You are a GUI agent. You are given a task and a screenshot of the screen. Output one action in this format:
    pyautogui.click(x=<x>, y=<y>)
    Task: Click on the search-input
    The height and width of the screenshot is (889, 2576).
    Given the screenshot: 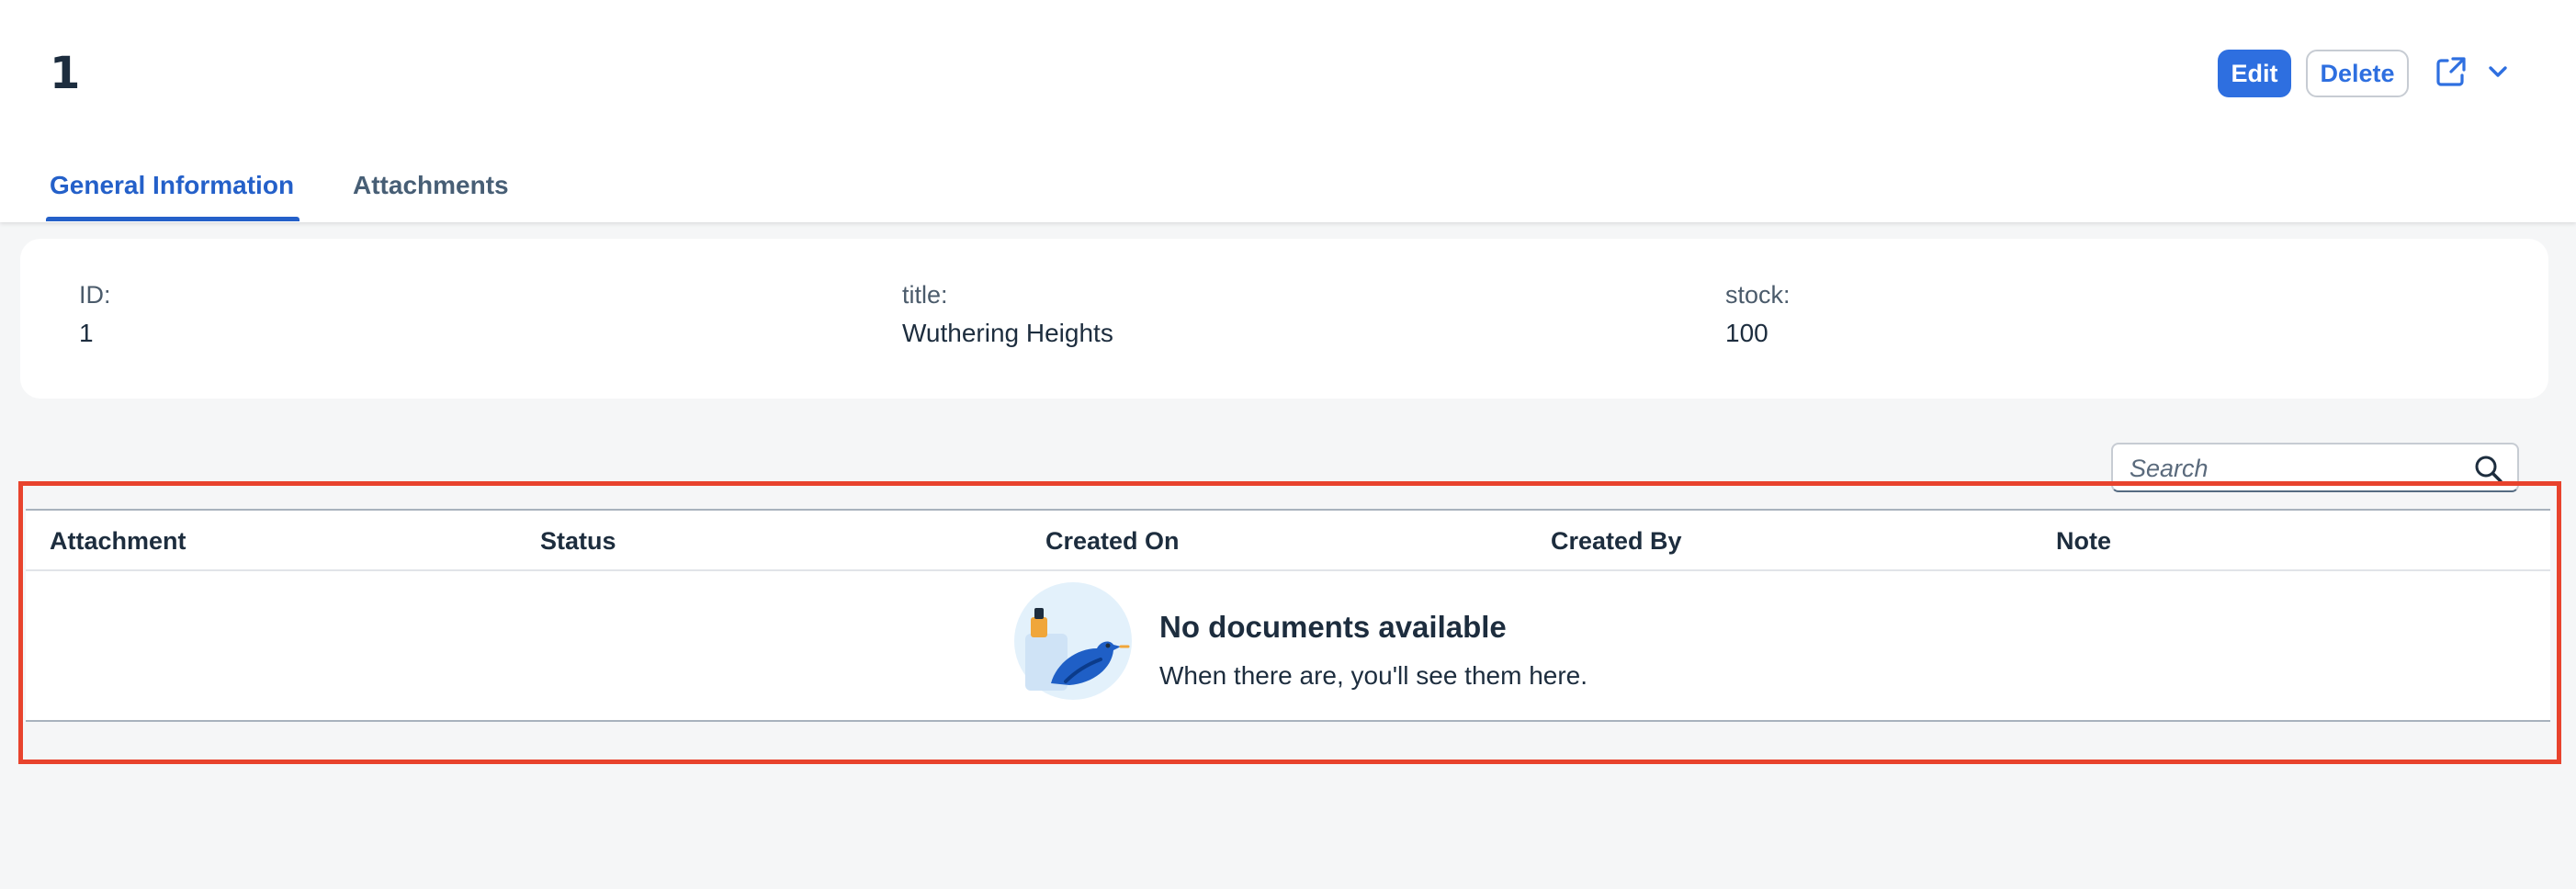 What is the action you would take?
    pyautogui.click(x=2295, y=469)
    